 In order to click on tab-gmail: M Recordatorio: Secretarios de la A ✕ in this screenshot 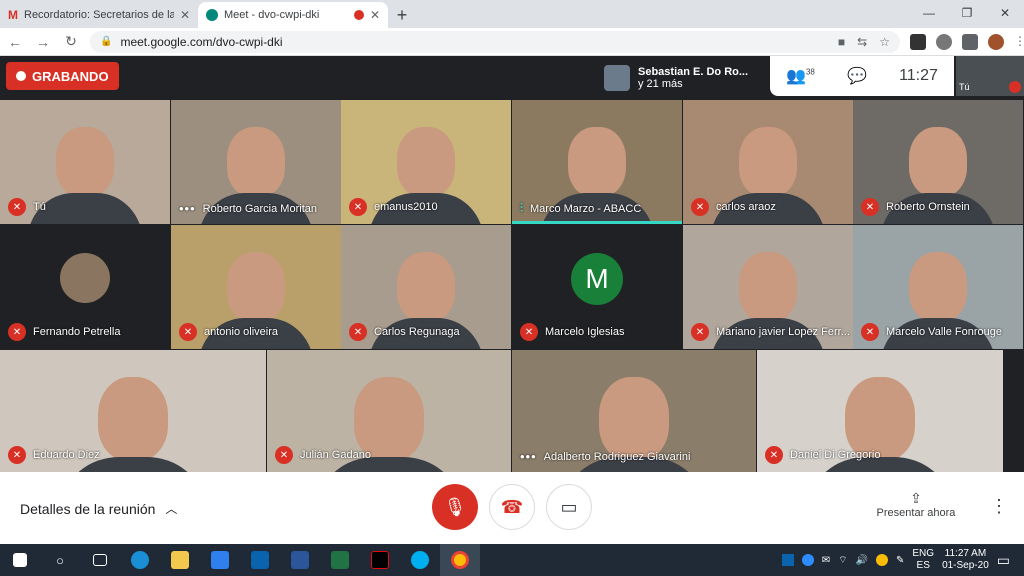, I will do `click(99, 15)`.